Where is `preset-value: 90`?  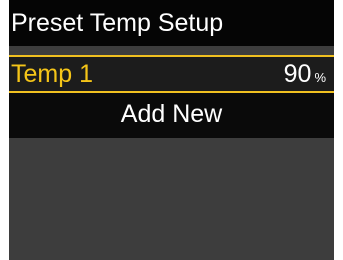 preset-value: 90 is located at coordinates (297, 74).